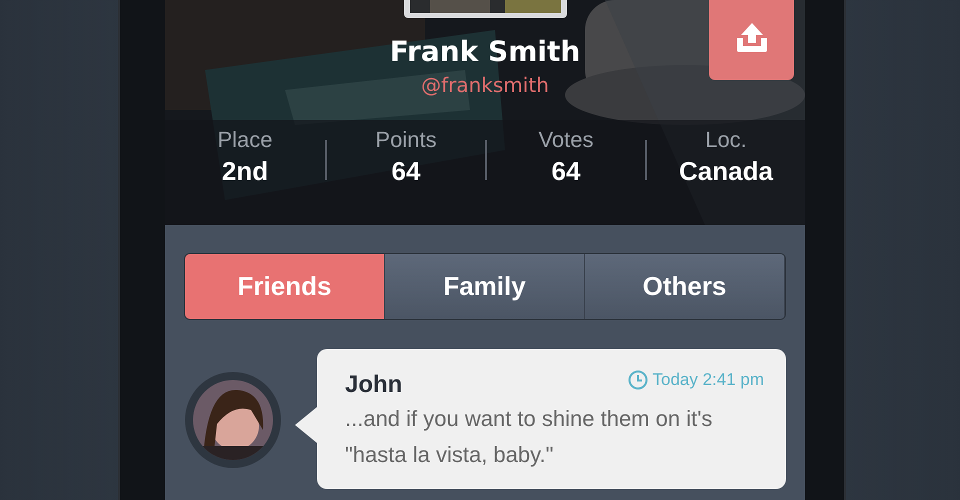  I want to click on clock-icon, so click(638, 380).